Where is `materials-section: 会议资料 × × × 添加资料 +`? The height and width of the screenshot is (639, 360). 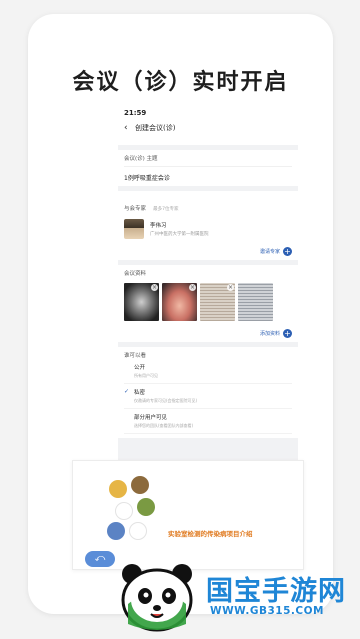 materials-section: 会议资料 × × × 添加资料 + is located at coordinates (208, 303).